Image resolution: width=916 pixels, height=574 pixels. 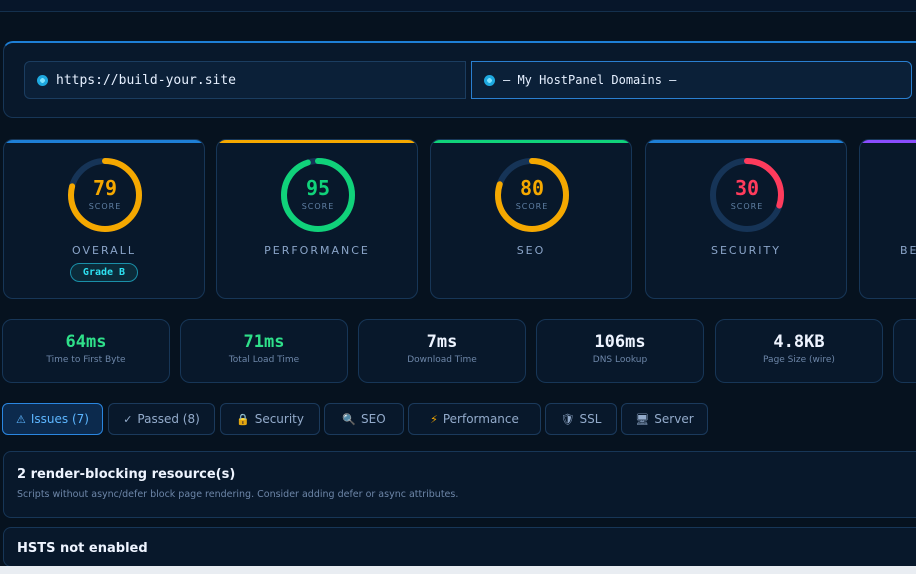 I want to click on score-card-security: 30 SCORE SECURITY, so click(x=746, y=219).